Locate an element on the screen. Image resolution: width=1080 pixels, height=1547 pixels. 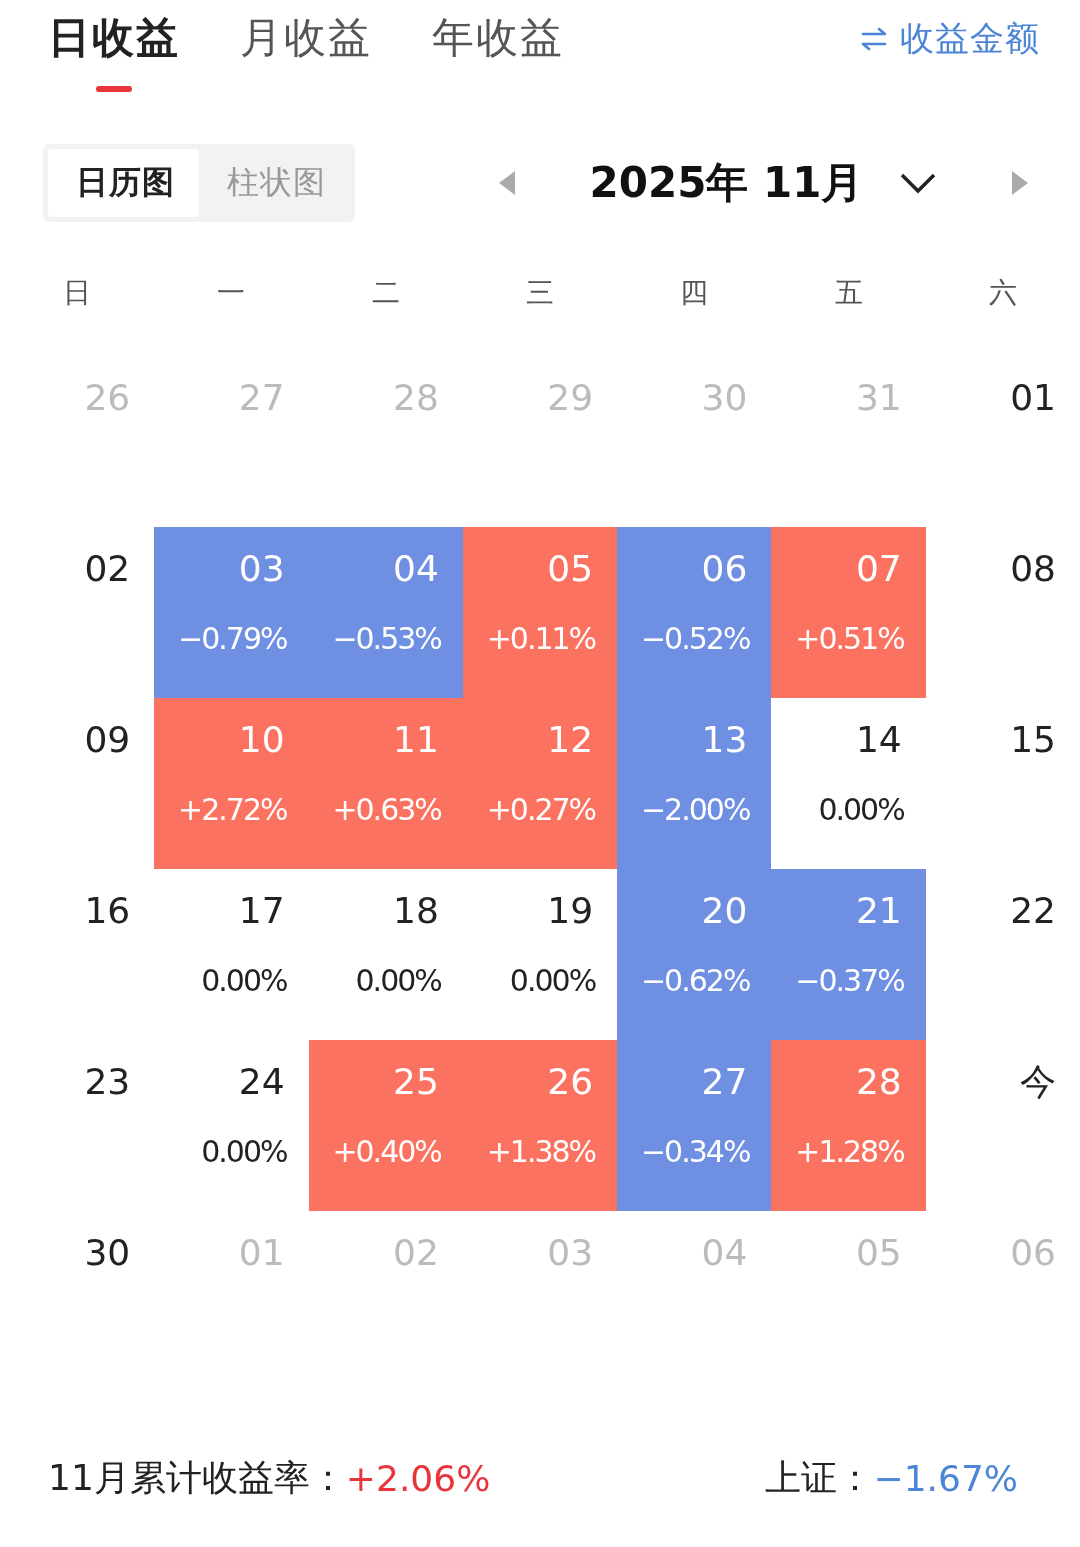
benchmark-label: 上证： is located at coordinates (819, 1478).